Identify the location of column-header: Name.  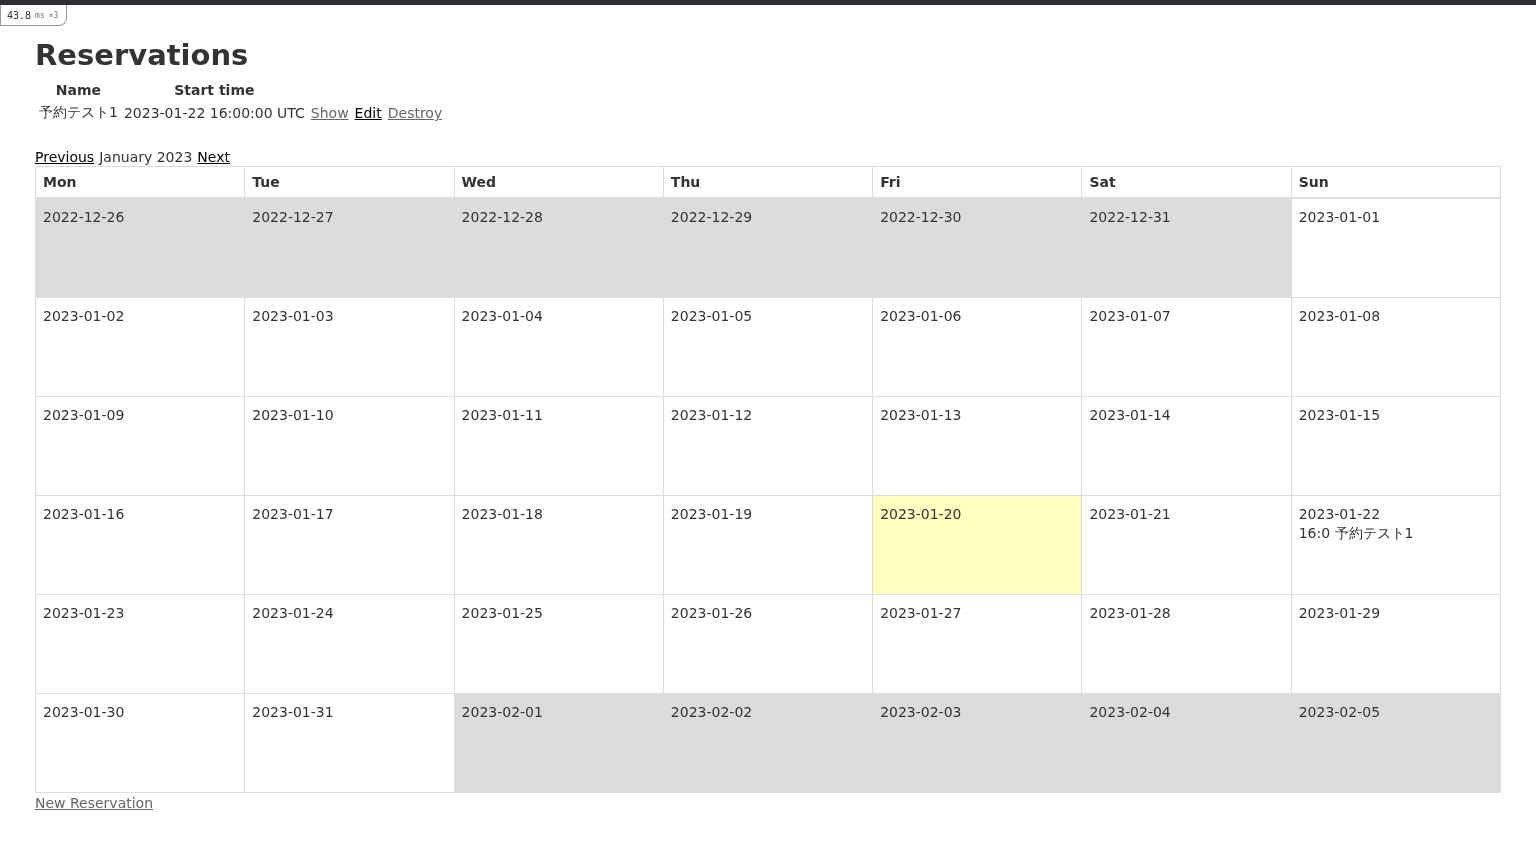
(78, 90).